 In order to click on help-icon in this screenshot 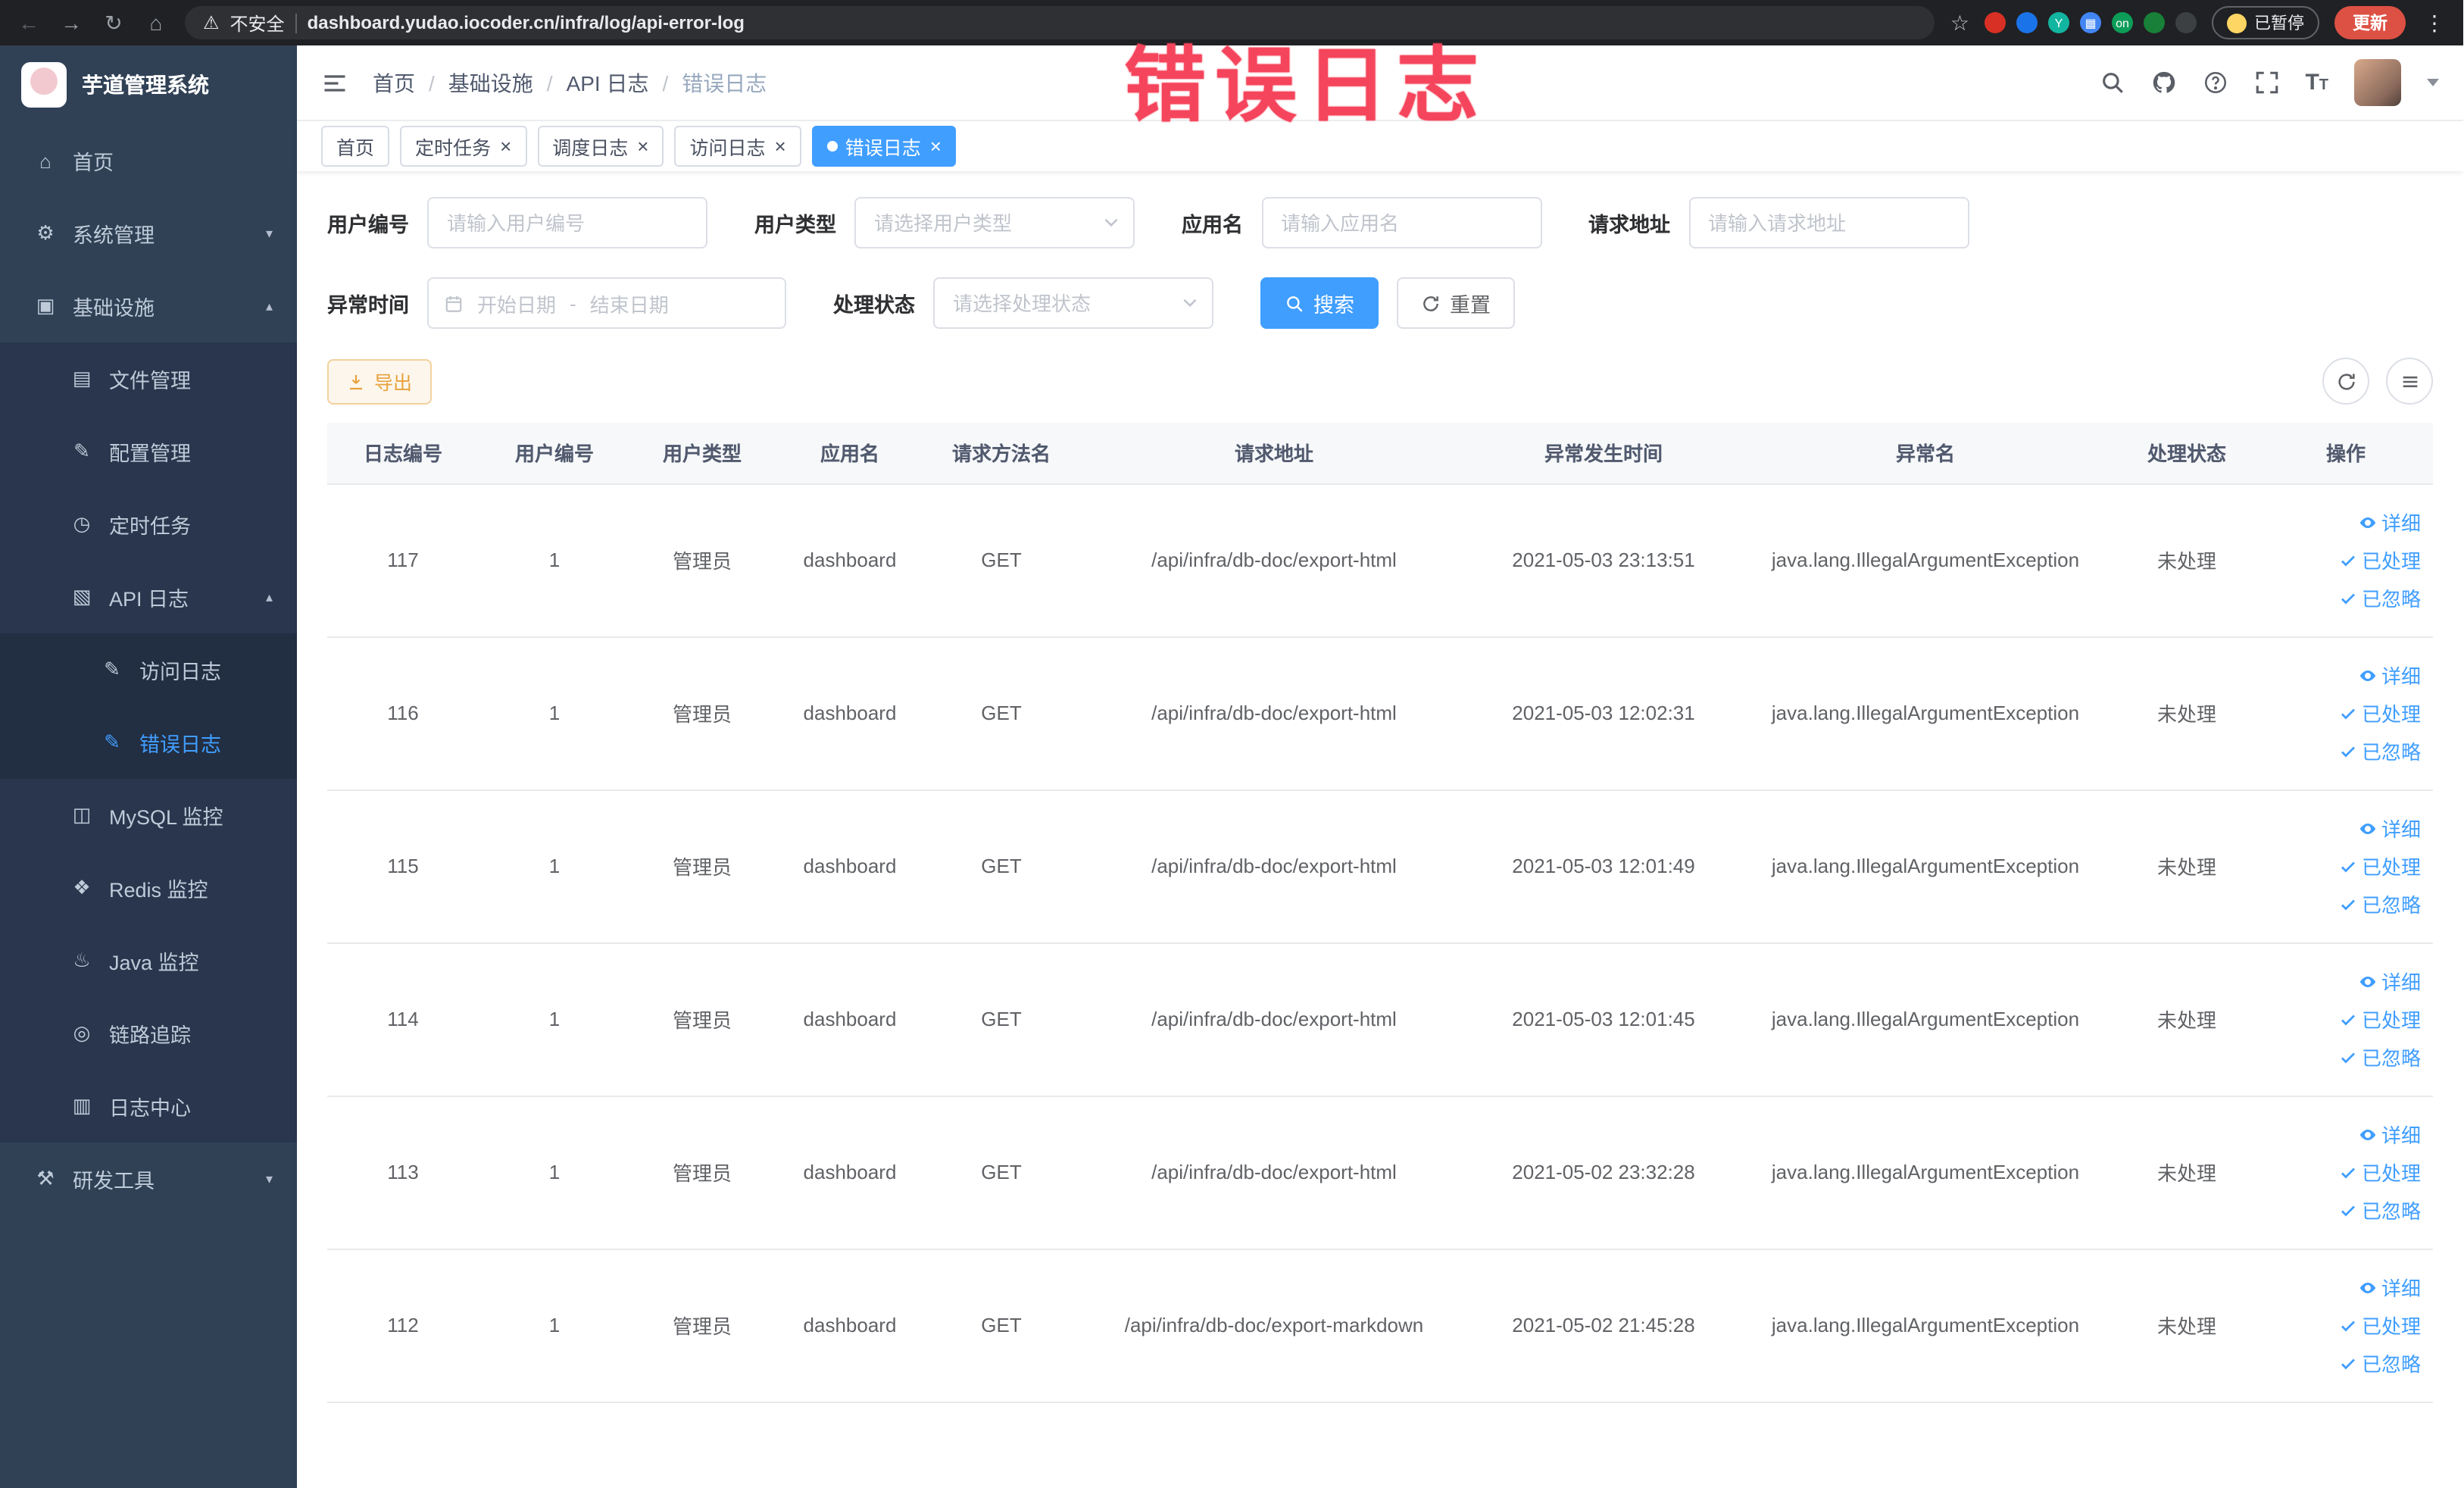, I will do `click(2215, 82)`.